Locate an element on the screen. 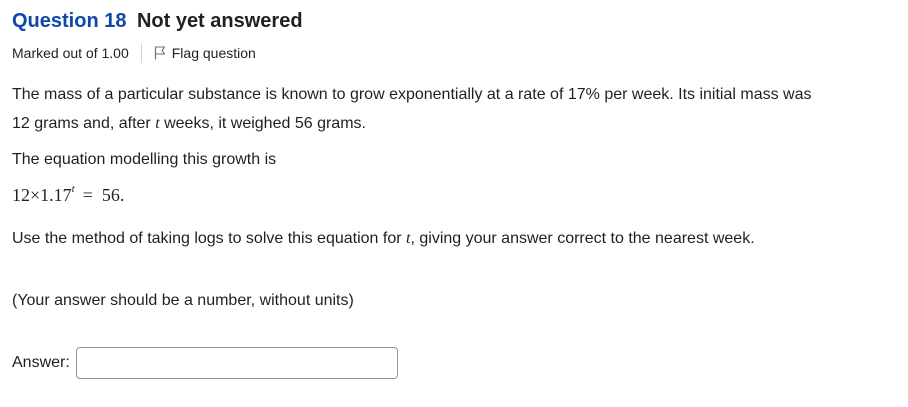 The width and height of the screenshot is (908, 407). question-info: Marked out of 1.00 Flag question is located at coordinates (134, 53).